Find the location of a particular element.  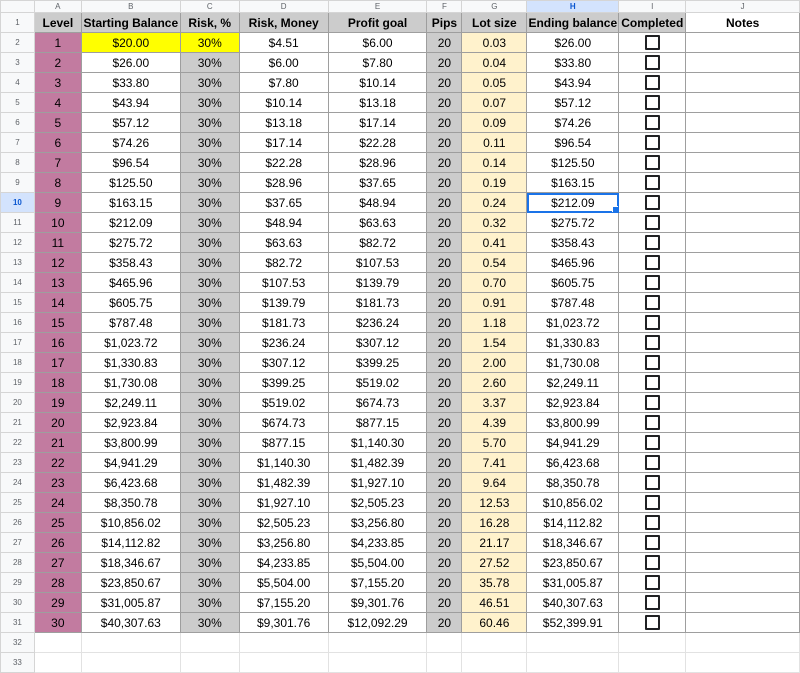

profit-goal-cell: $399.25 is located at coordinates (377, 362).